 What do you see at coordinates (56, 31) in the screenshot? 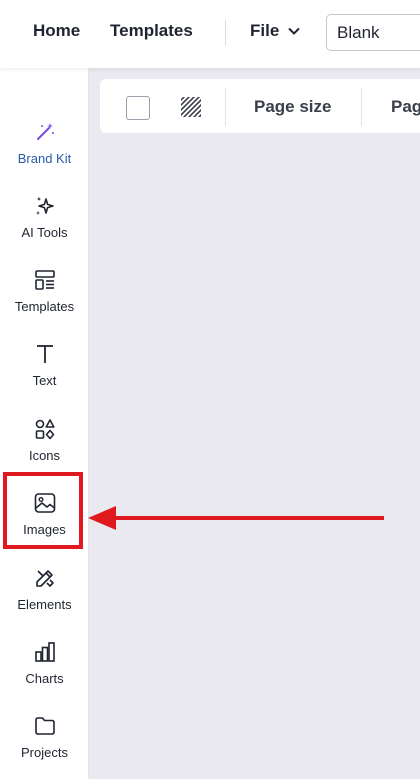
I see `nav-home-link: Home` at bounding box center [56, 31].